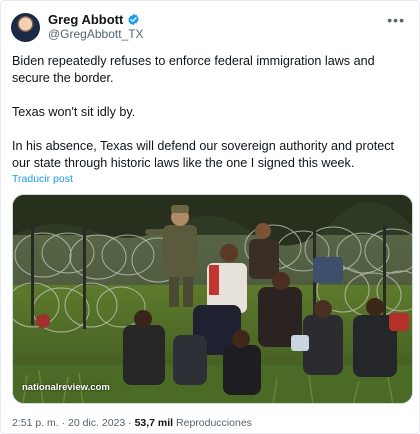 Image resolution: width=420 pixels, height=434 pixels. Describe the element at coordinates (73, 423) in the screenshot. I see `tweet-timestamp: 2:51 p. m. · 20 dic. 2023 ·` at that location.